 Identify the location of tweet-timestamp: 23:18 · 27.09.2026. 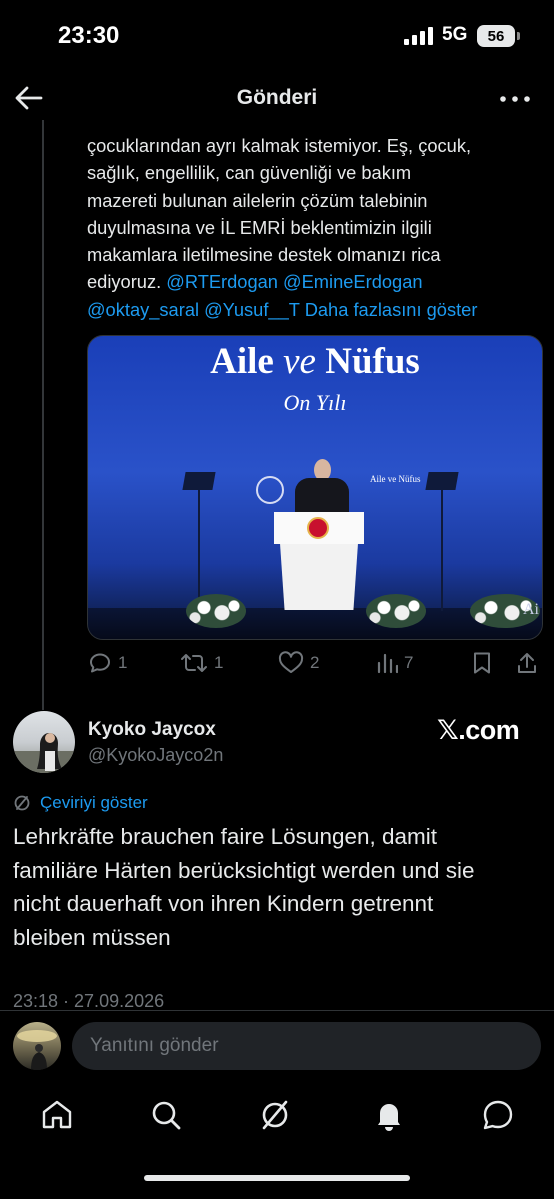
(88, 1001).